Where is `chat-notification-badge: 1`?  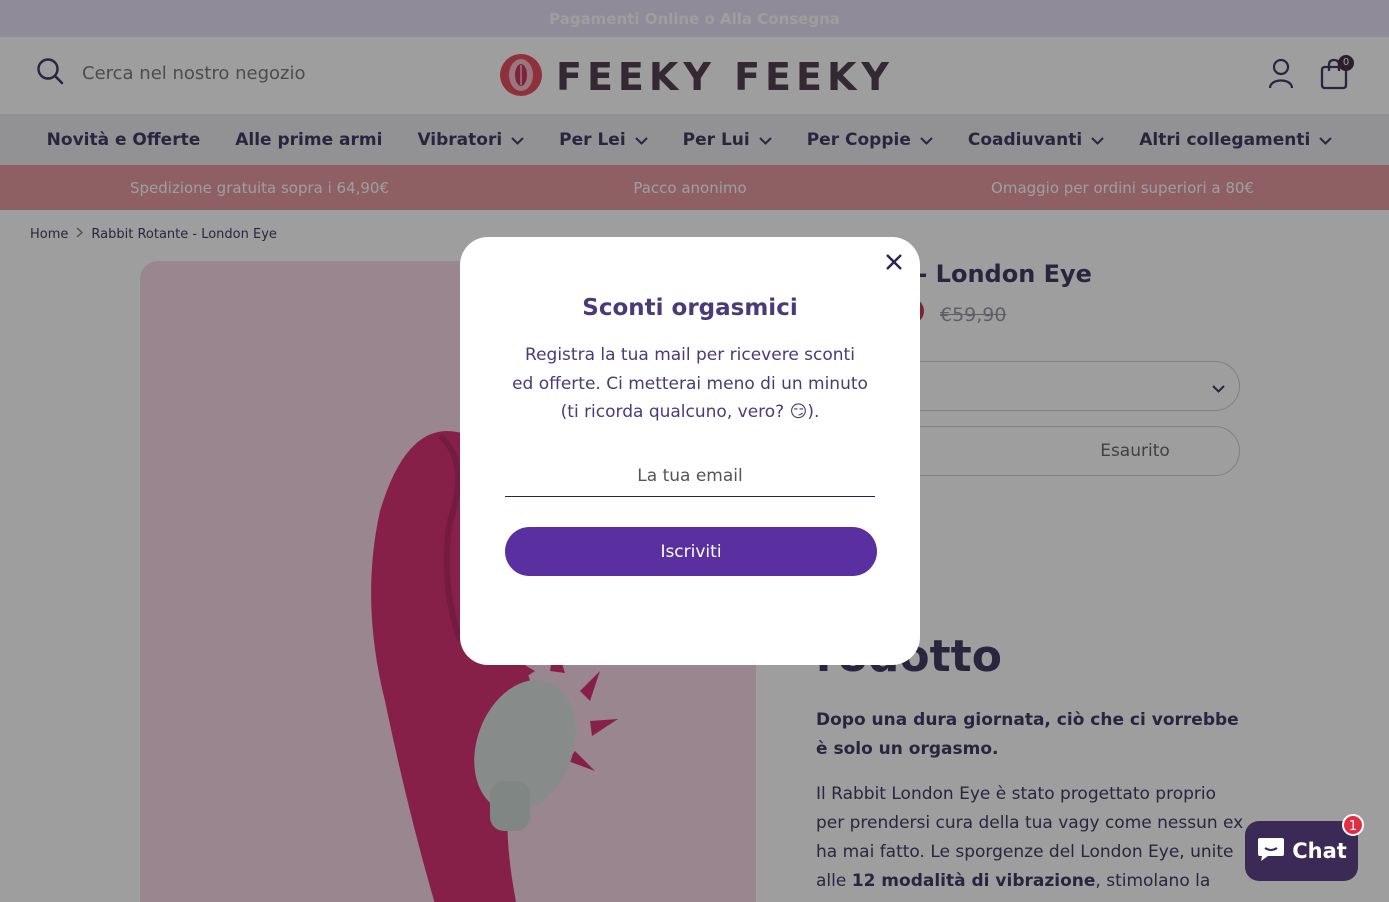 chat-notification-badge: 1 is located at coordinates (1353, 825).